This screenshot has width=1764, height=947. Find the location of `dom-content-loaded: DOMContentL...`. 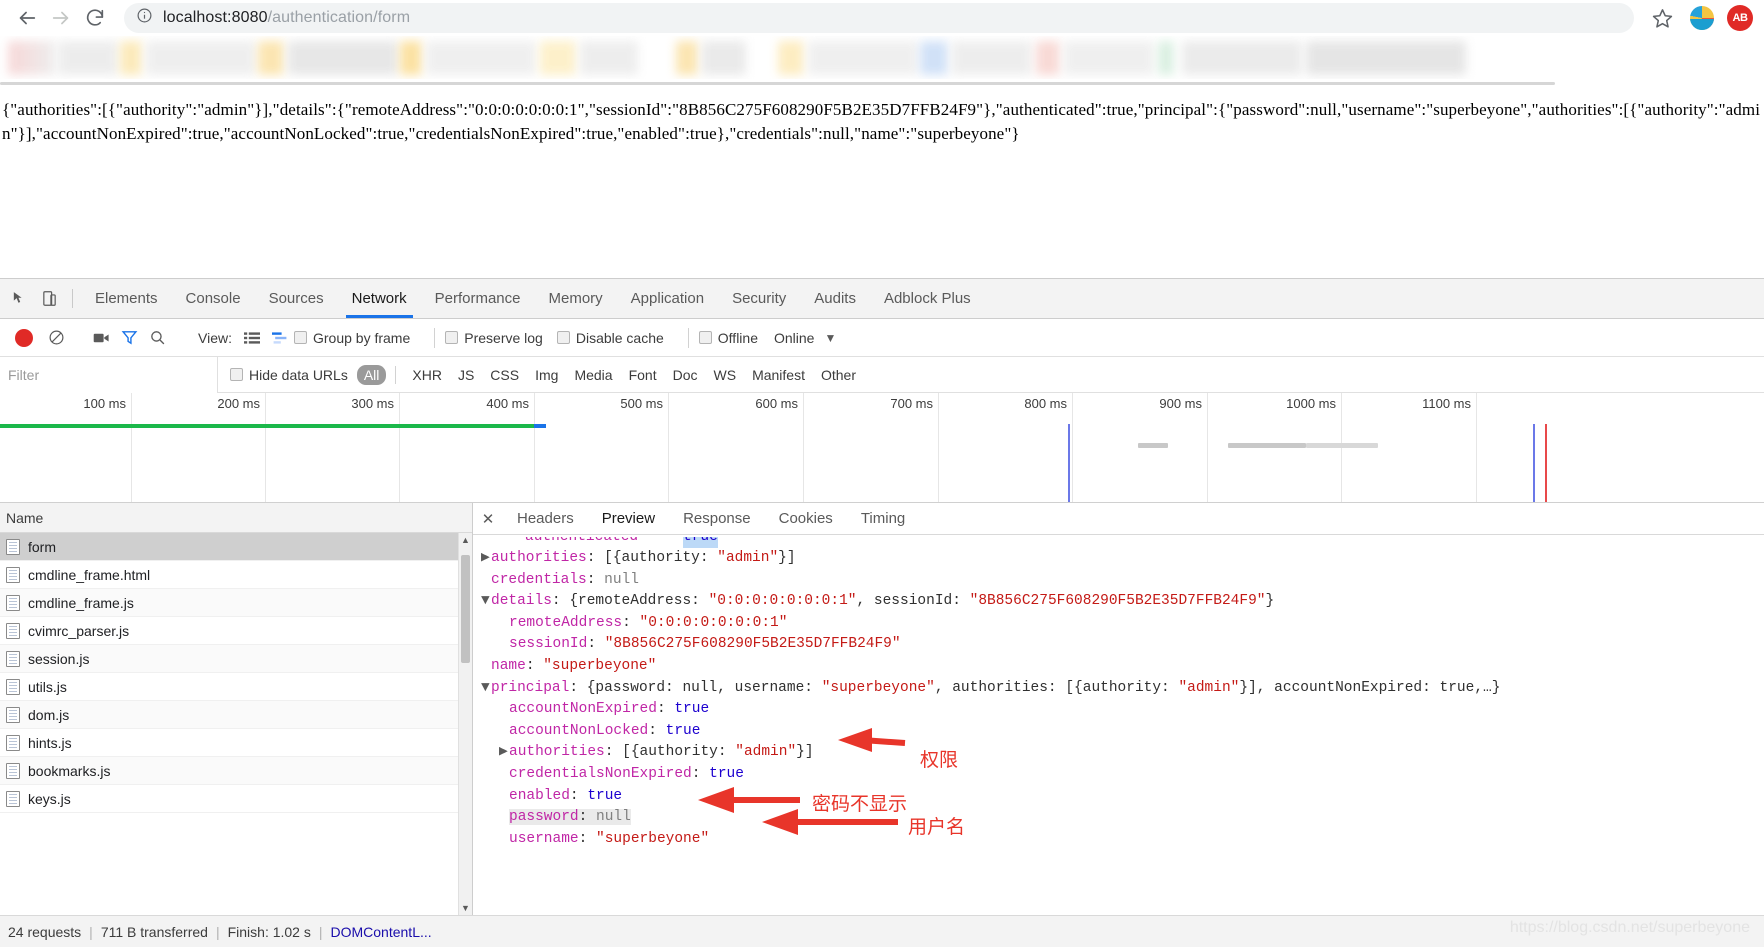

dom-content-loaded: DOMContentL... is located at coordinates (381, 932).